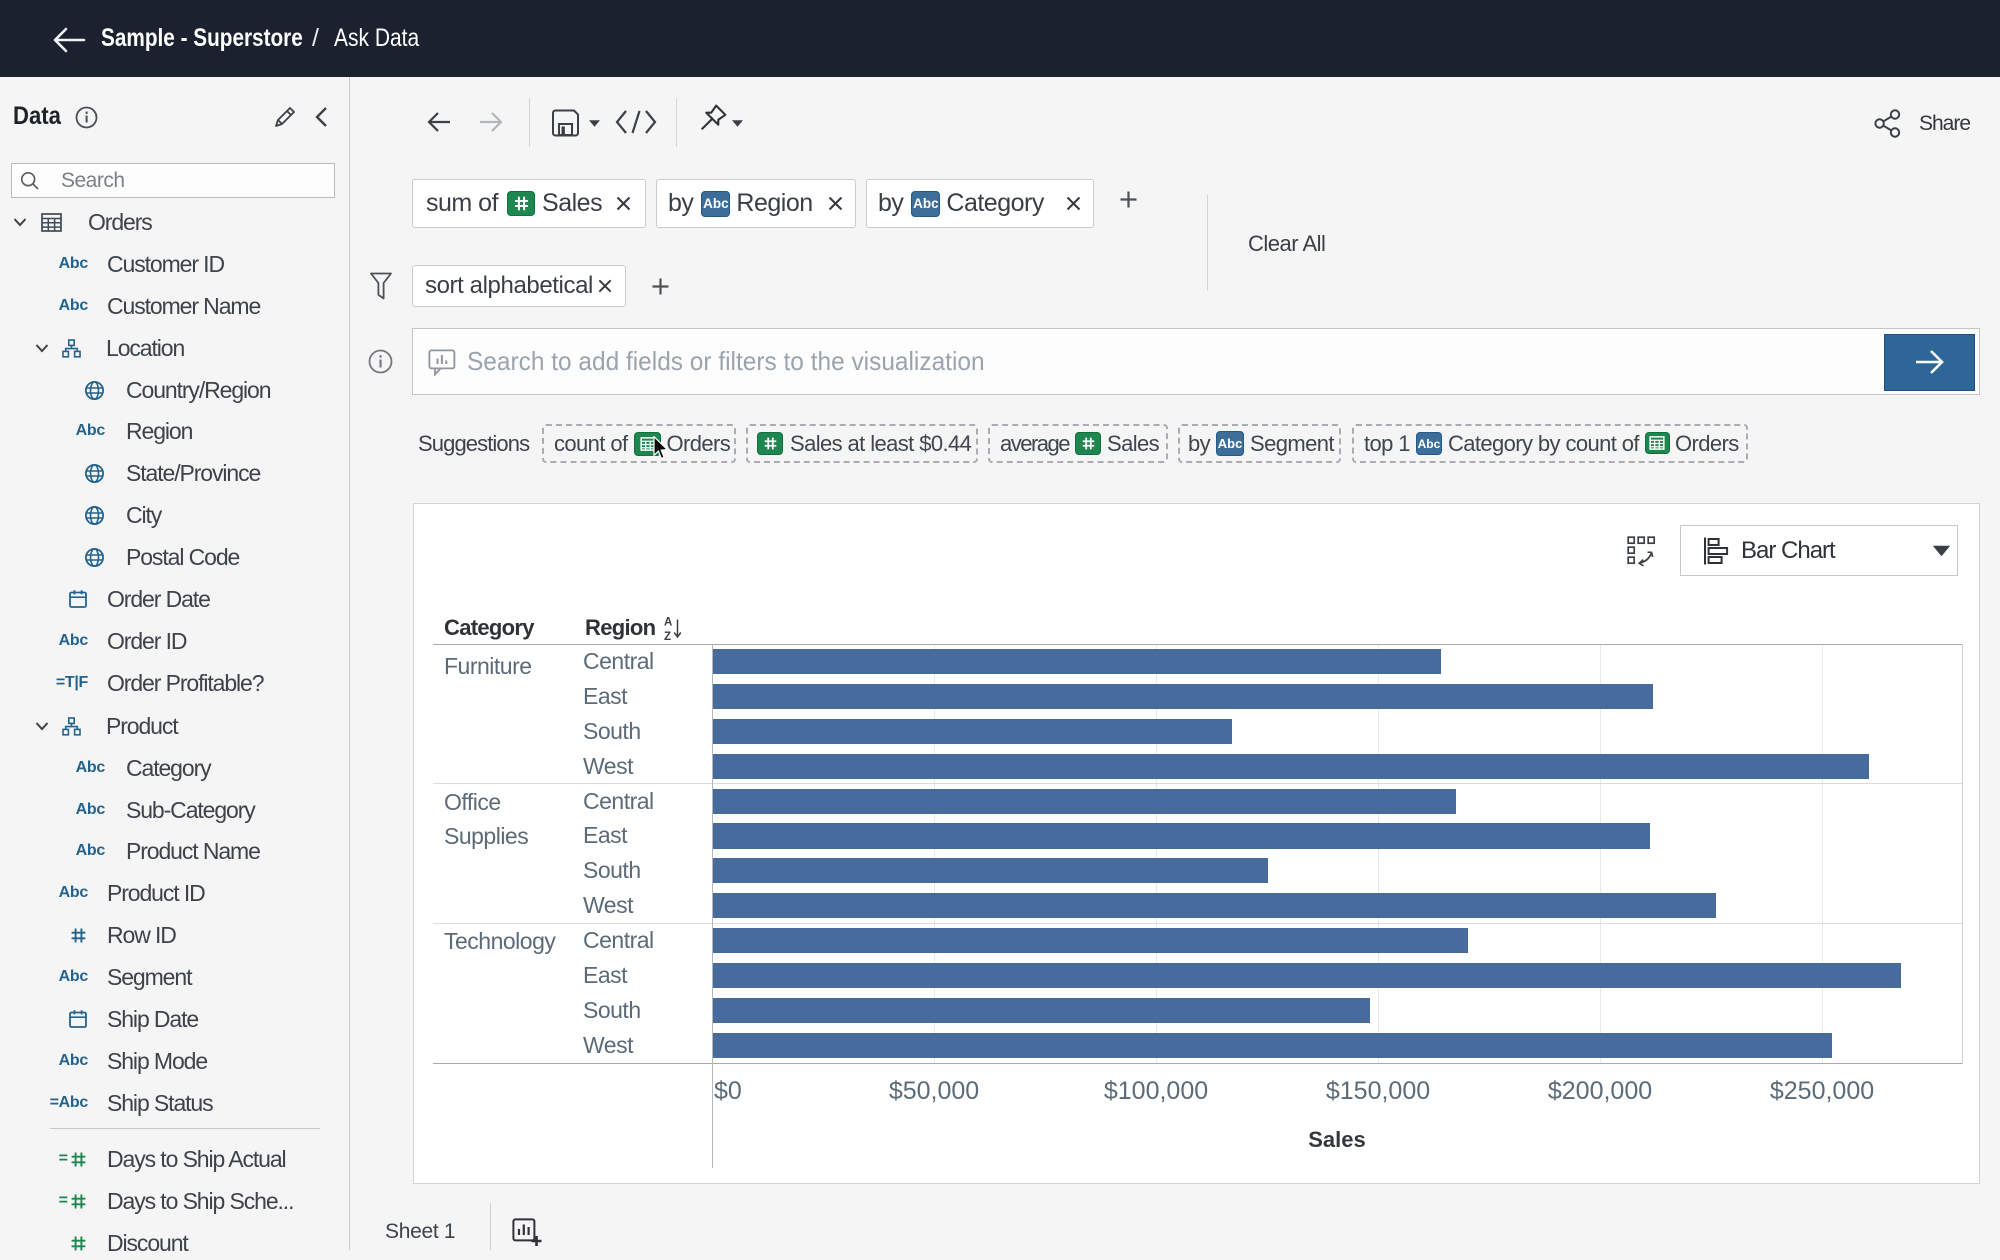 The width and height of the screenshot is (2000, 1260). What do you see at coordinates (668, 623) in the screenshot?
I see `svg-text: A` at bounding box center [668, 623].